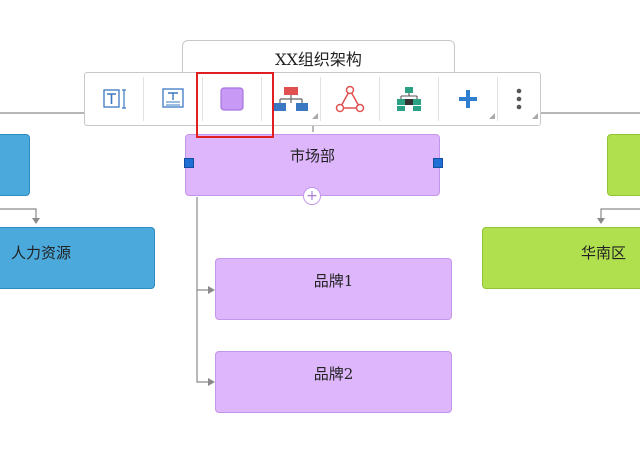  I want to click on resize-handle-left, so click(189, 163).